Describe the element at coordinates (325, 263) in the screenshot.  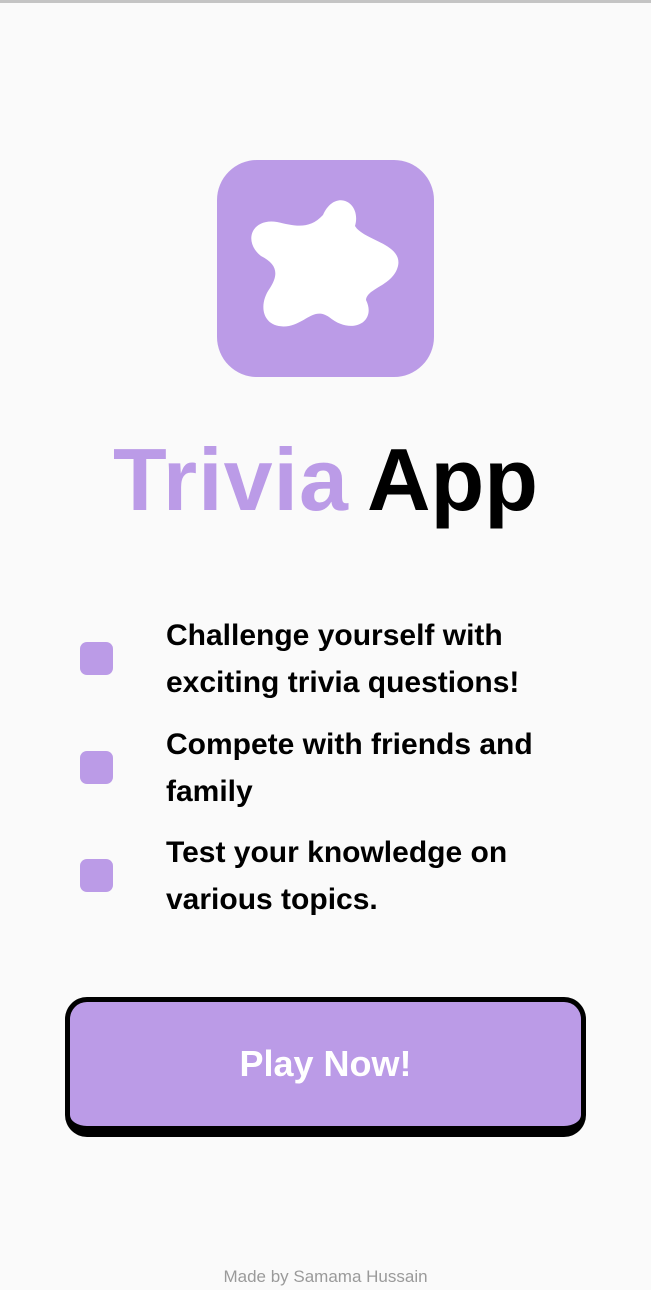
I see `star-blob-icon` at that location.